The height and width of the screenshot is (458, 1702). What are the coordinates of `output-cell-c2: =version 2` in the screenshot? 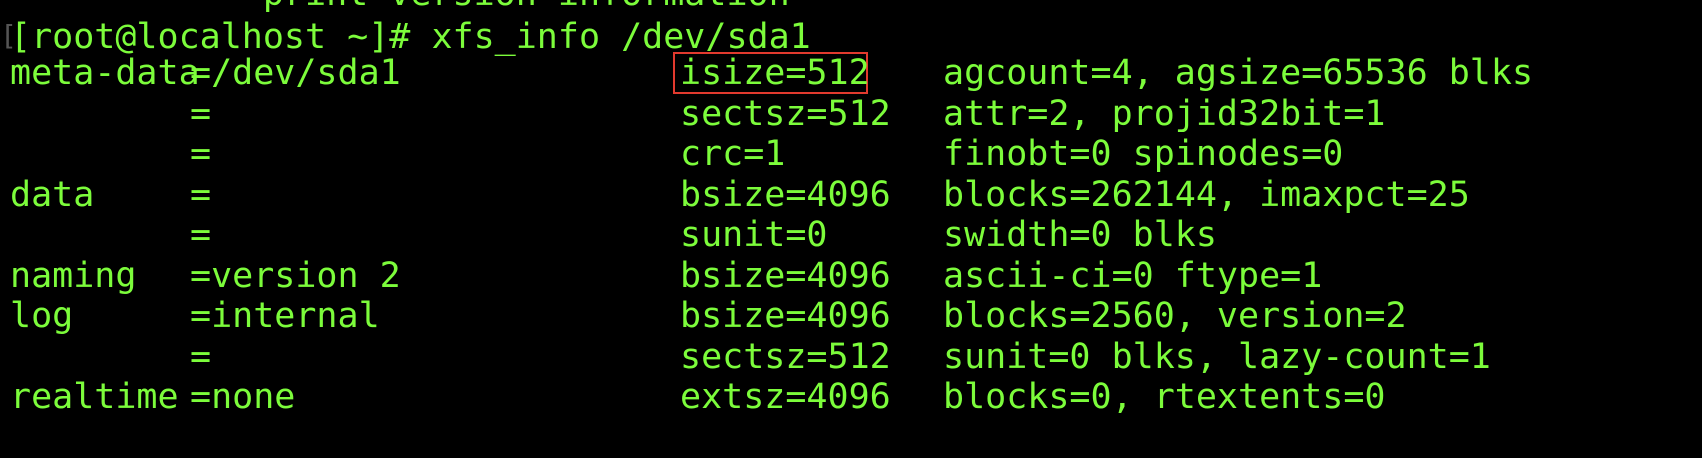 It's located at (295, 275).